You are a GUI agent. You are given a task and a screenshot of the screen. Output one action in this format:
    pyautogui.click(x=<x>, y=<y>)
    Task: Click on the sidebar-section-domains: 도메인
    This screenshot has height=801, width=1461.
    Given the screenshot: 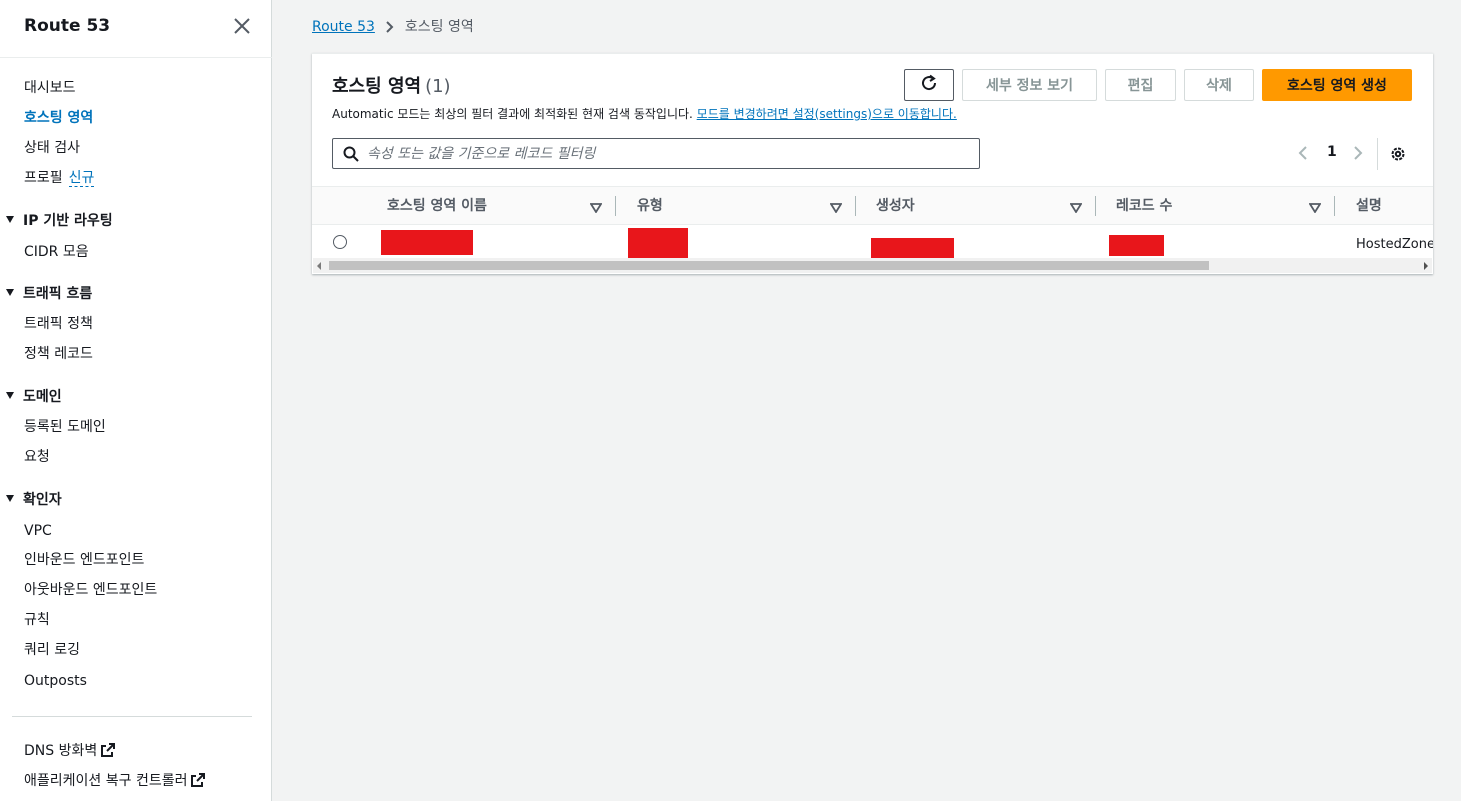 What is the action you would take?
    pyautogui.click(x=34, y=397)
    